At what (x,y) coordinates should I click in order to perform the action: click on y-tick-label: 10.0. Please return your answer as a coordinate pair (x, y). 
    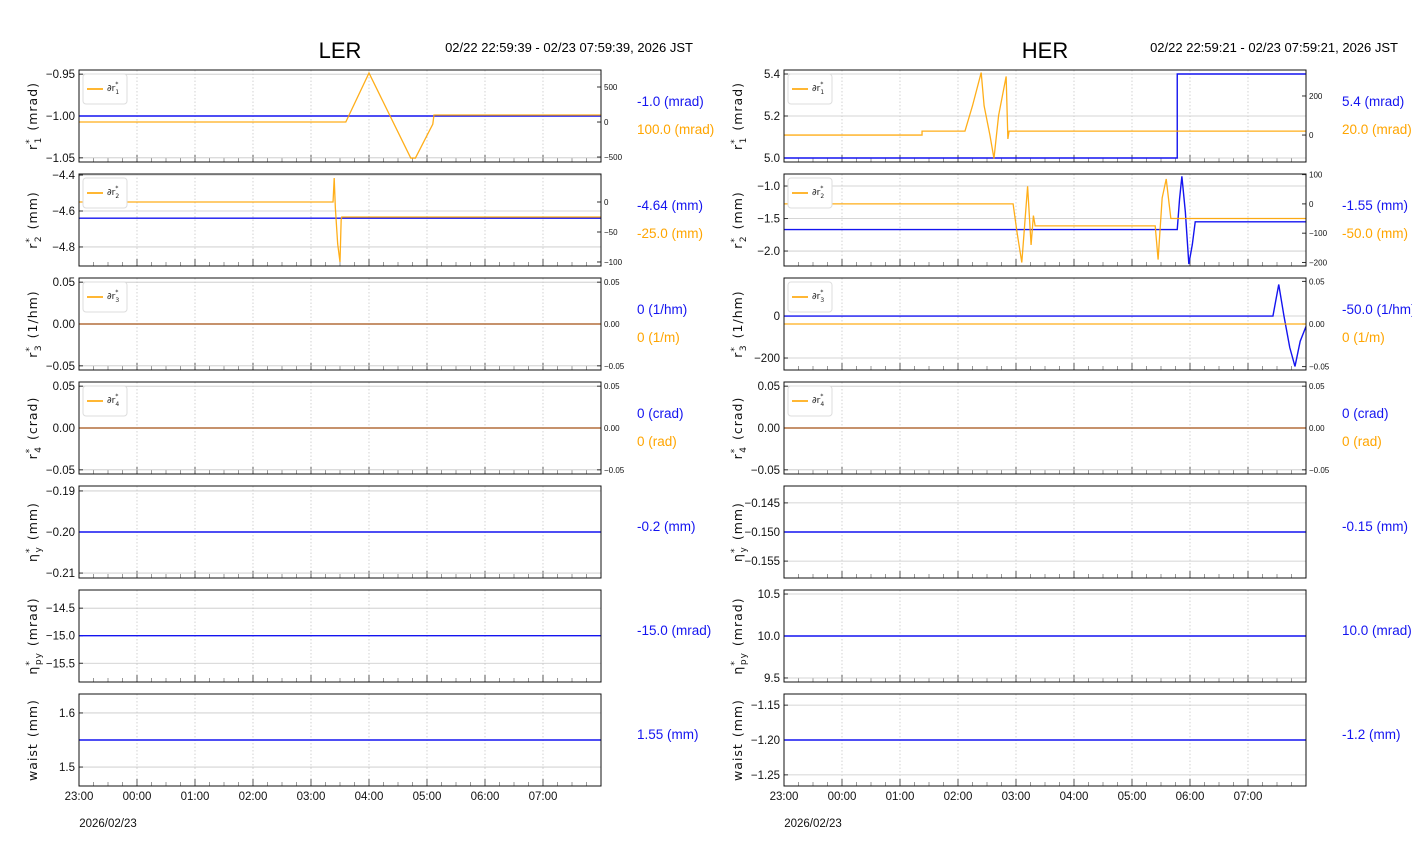
    Looking at the image, I should click on (769, 637).